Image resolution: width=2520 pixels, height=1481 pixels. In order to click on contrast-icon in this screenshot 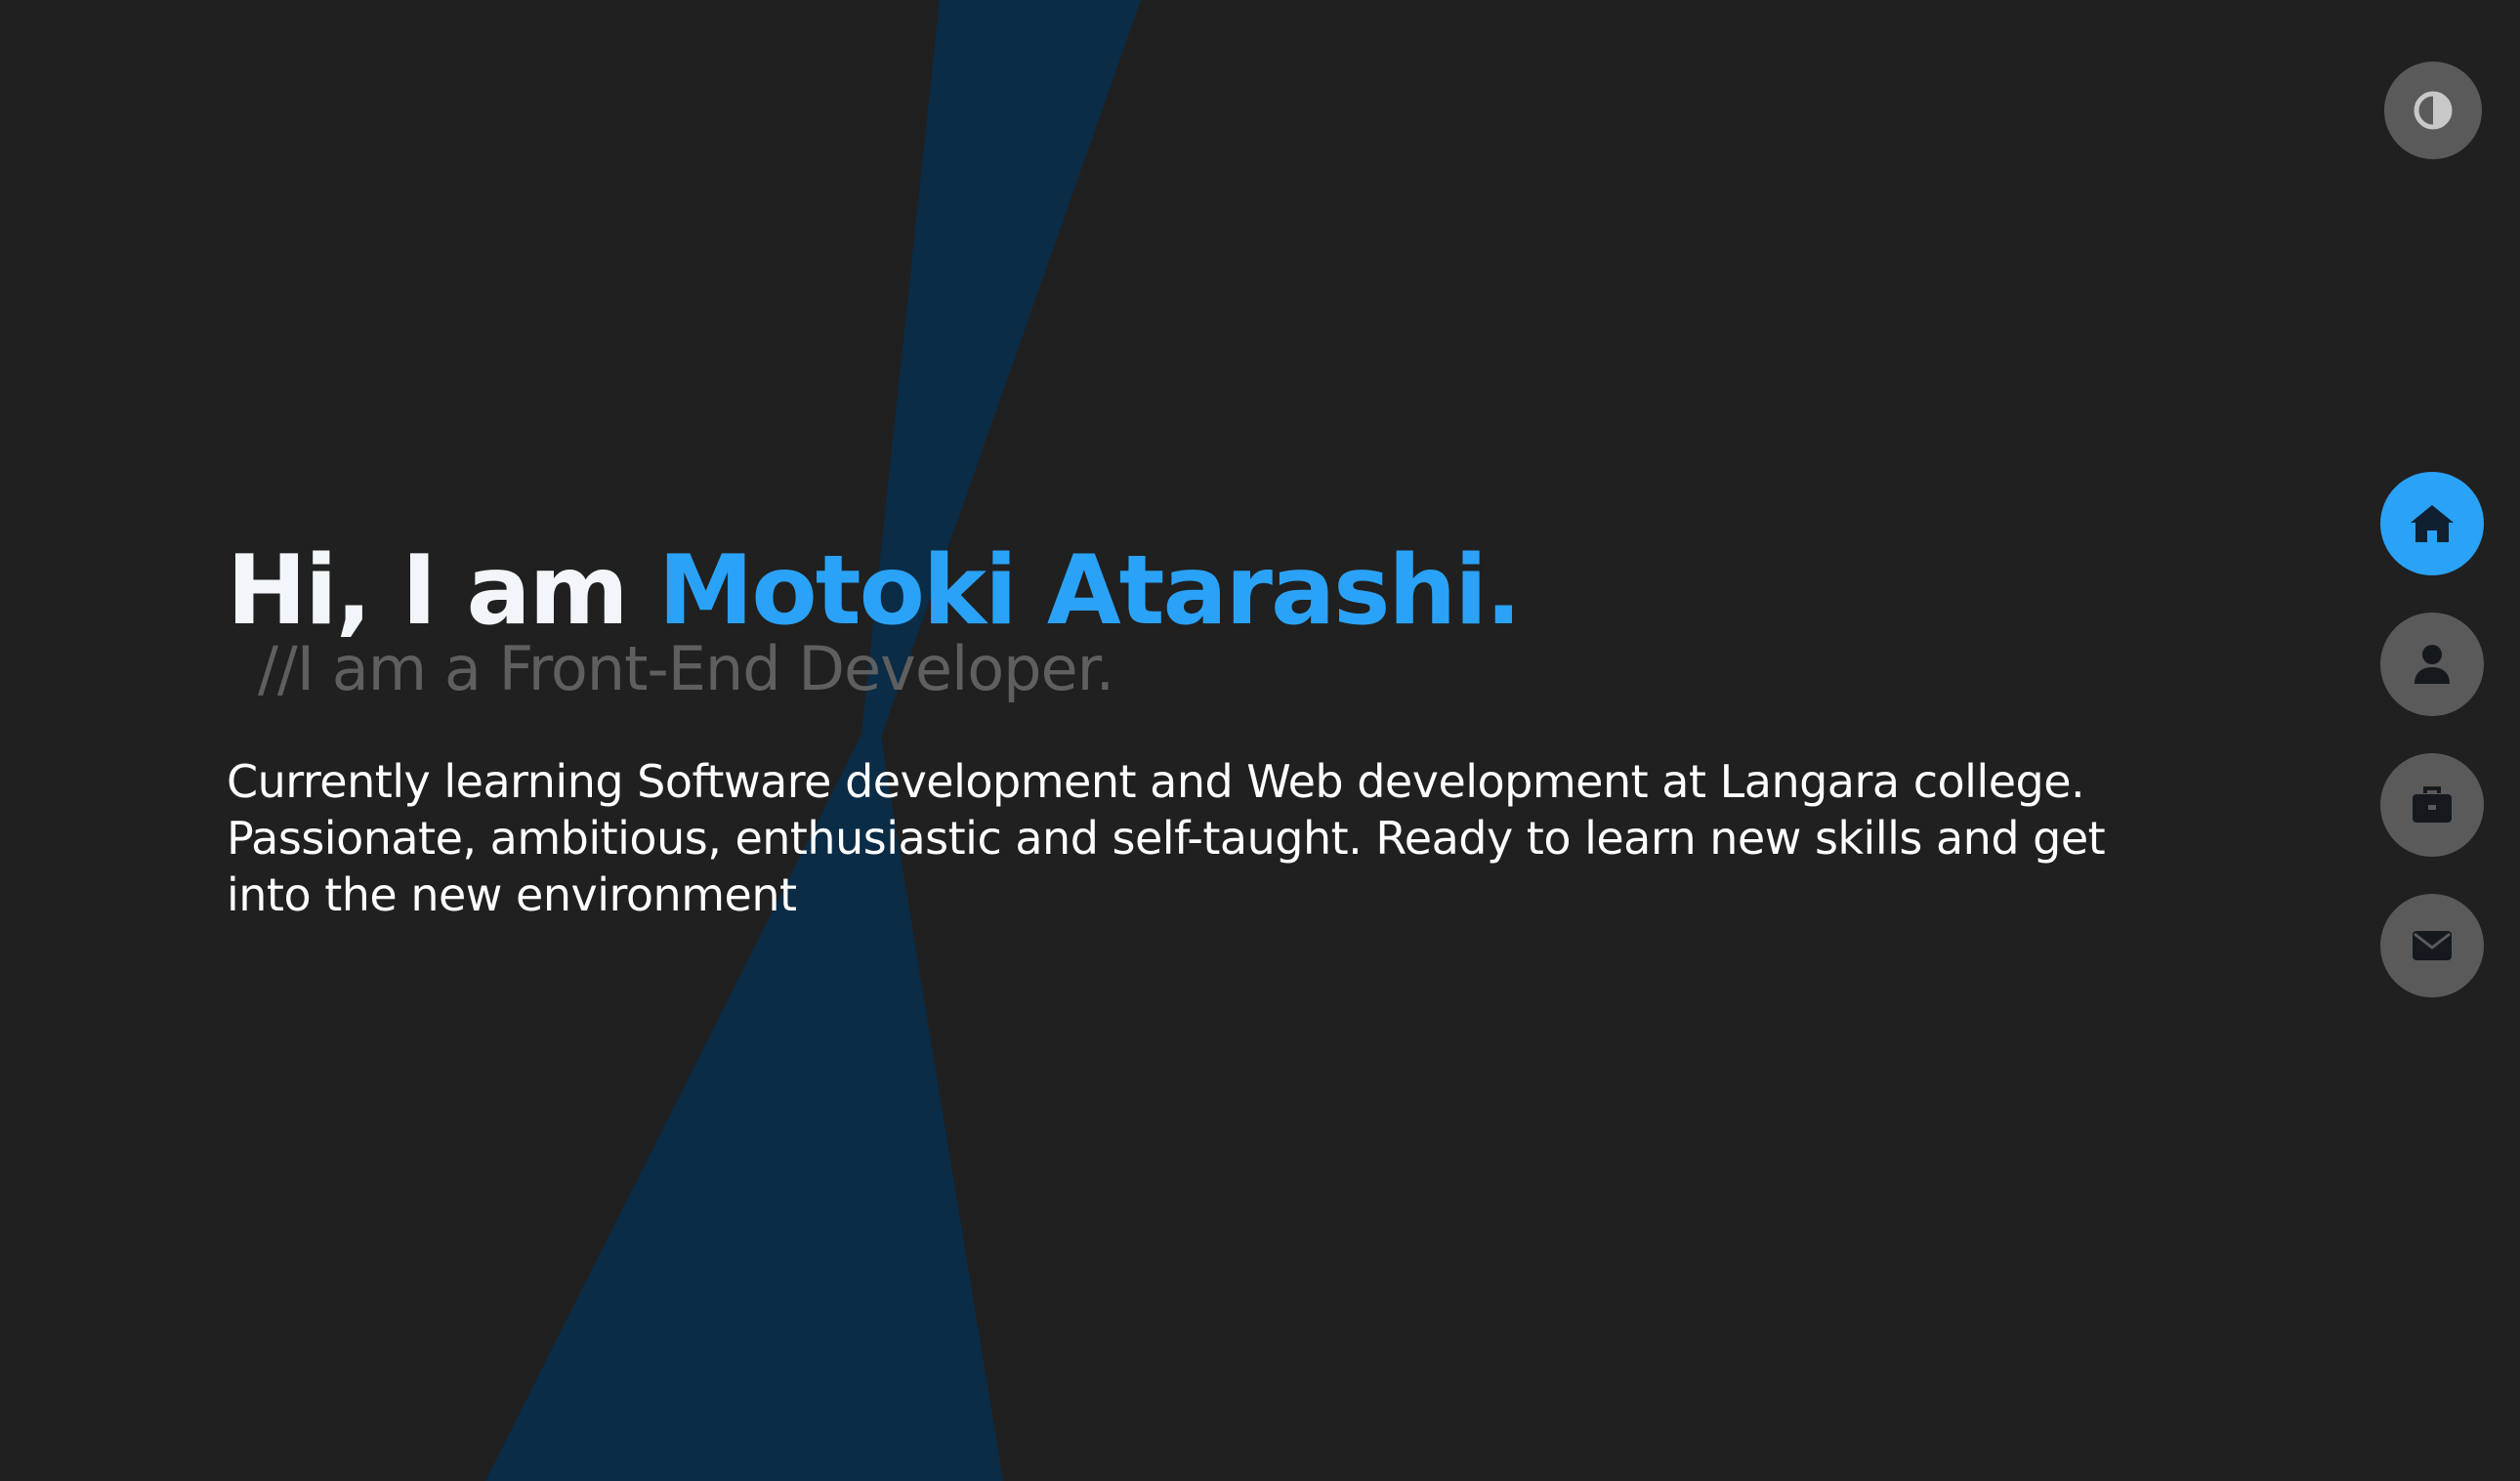, I will do `click(2433, 111)`.